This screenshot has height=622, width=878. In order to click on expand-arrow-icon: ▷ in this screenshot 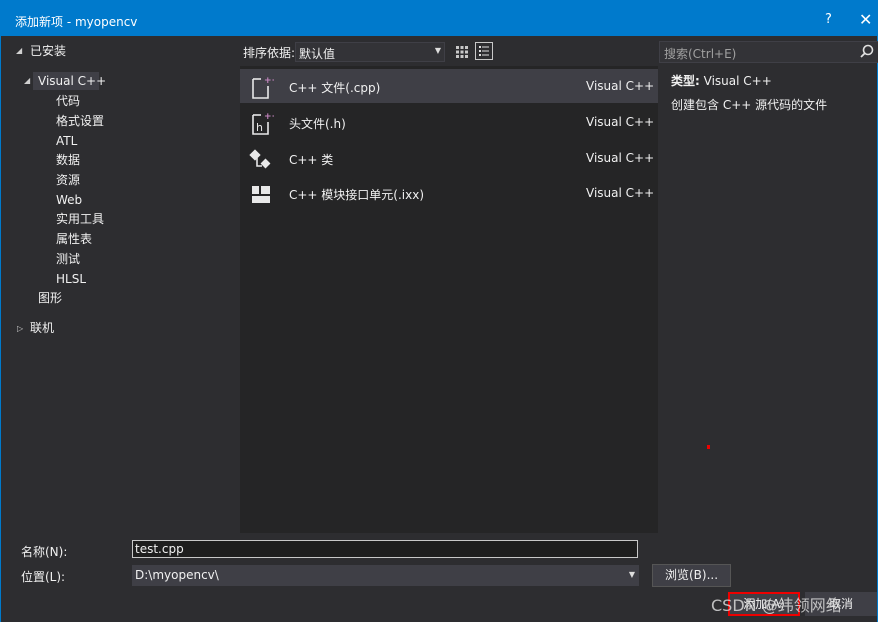, I will do `click(20, 328)`.